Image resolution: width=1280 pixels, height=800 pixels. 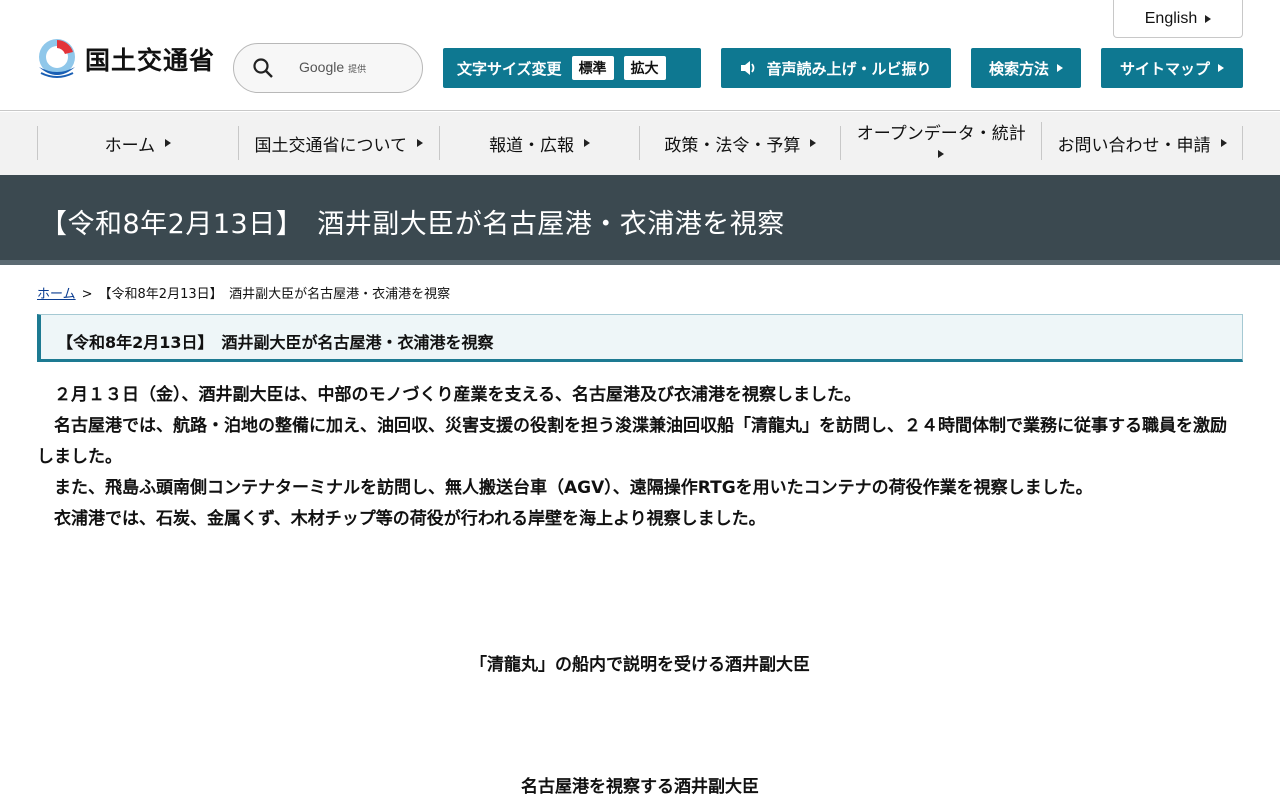 I want to click on nav-item-about: 国土交通省について, so click(x=339, y=143).